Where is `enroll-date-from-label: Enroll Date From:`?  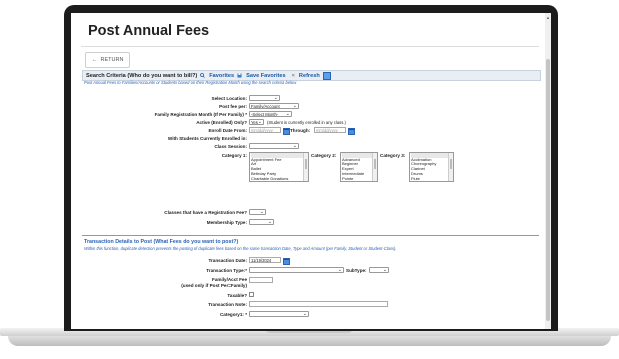 enroll-date-from-label: Enroll Date From: is located at coordinates (227, 130).